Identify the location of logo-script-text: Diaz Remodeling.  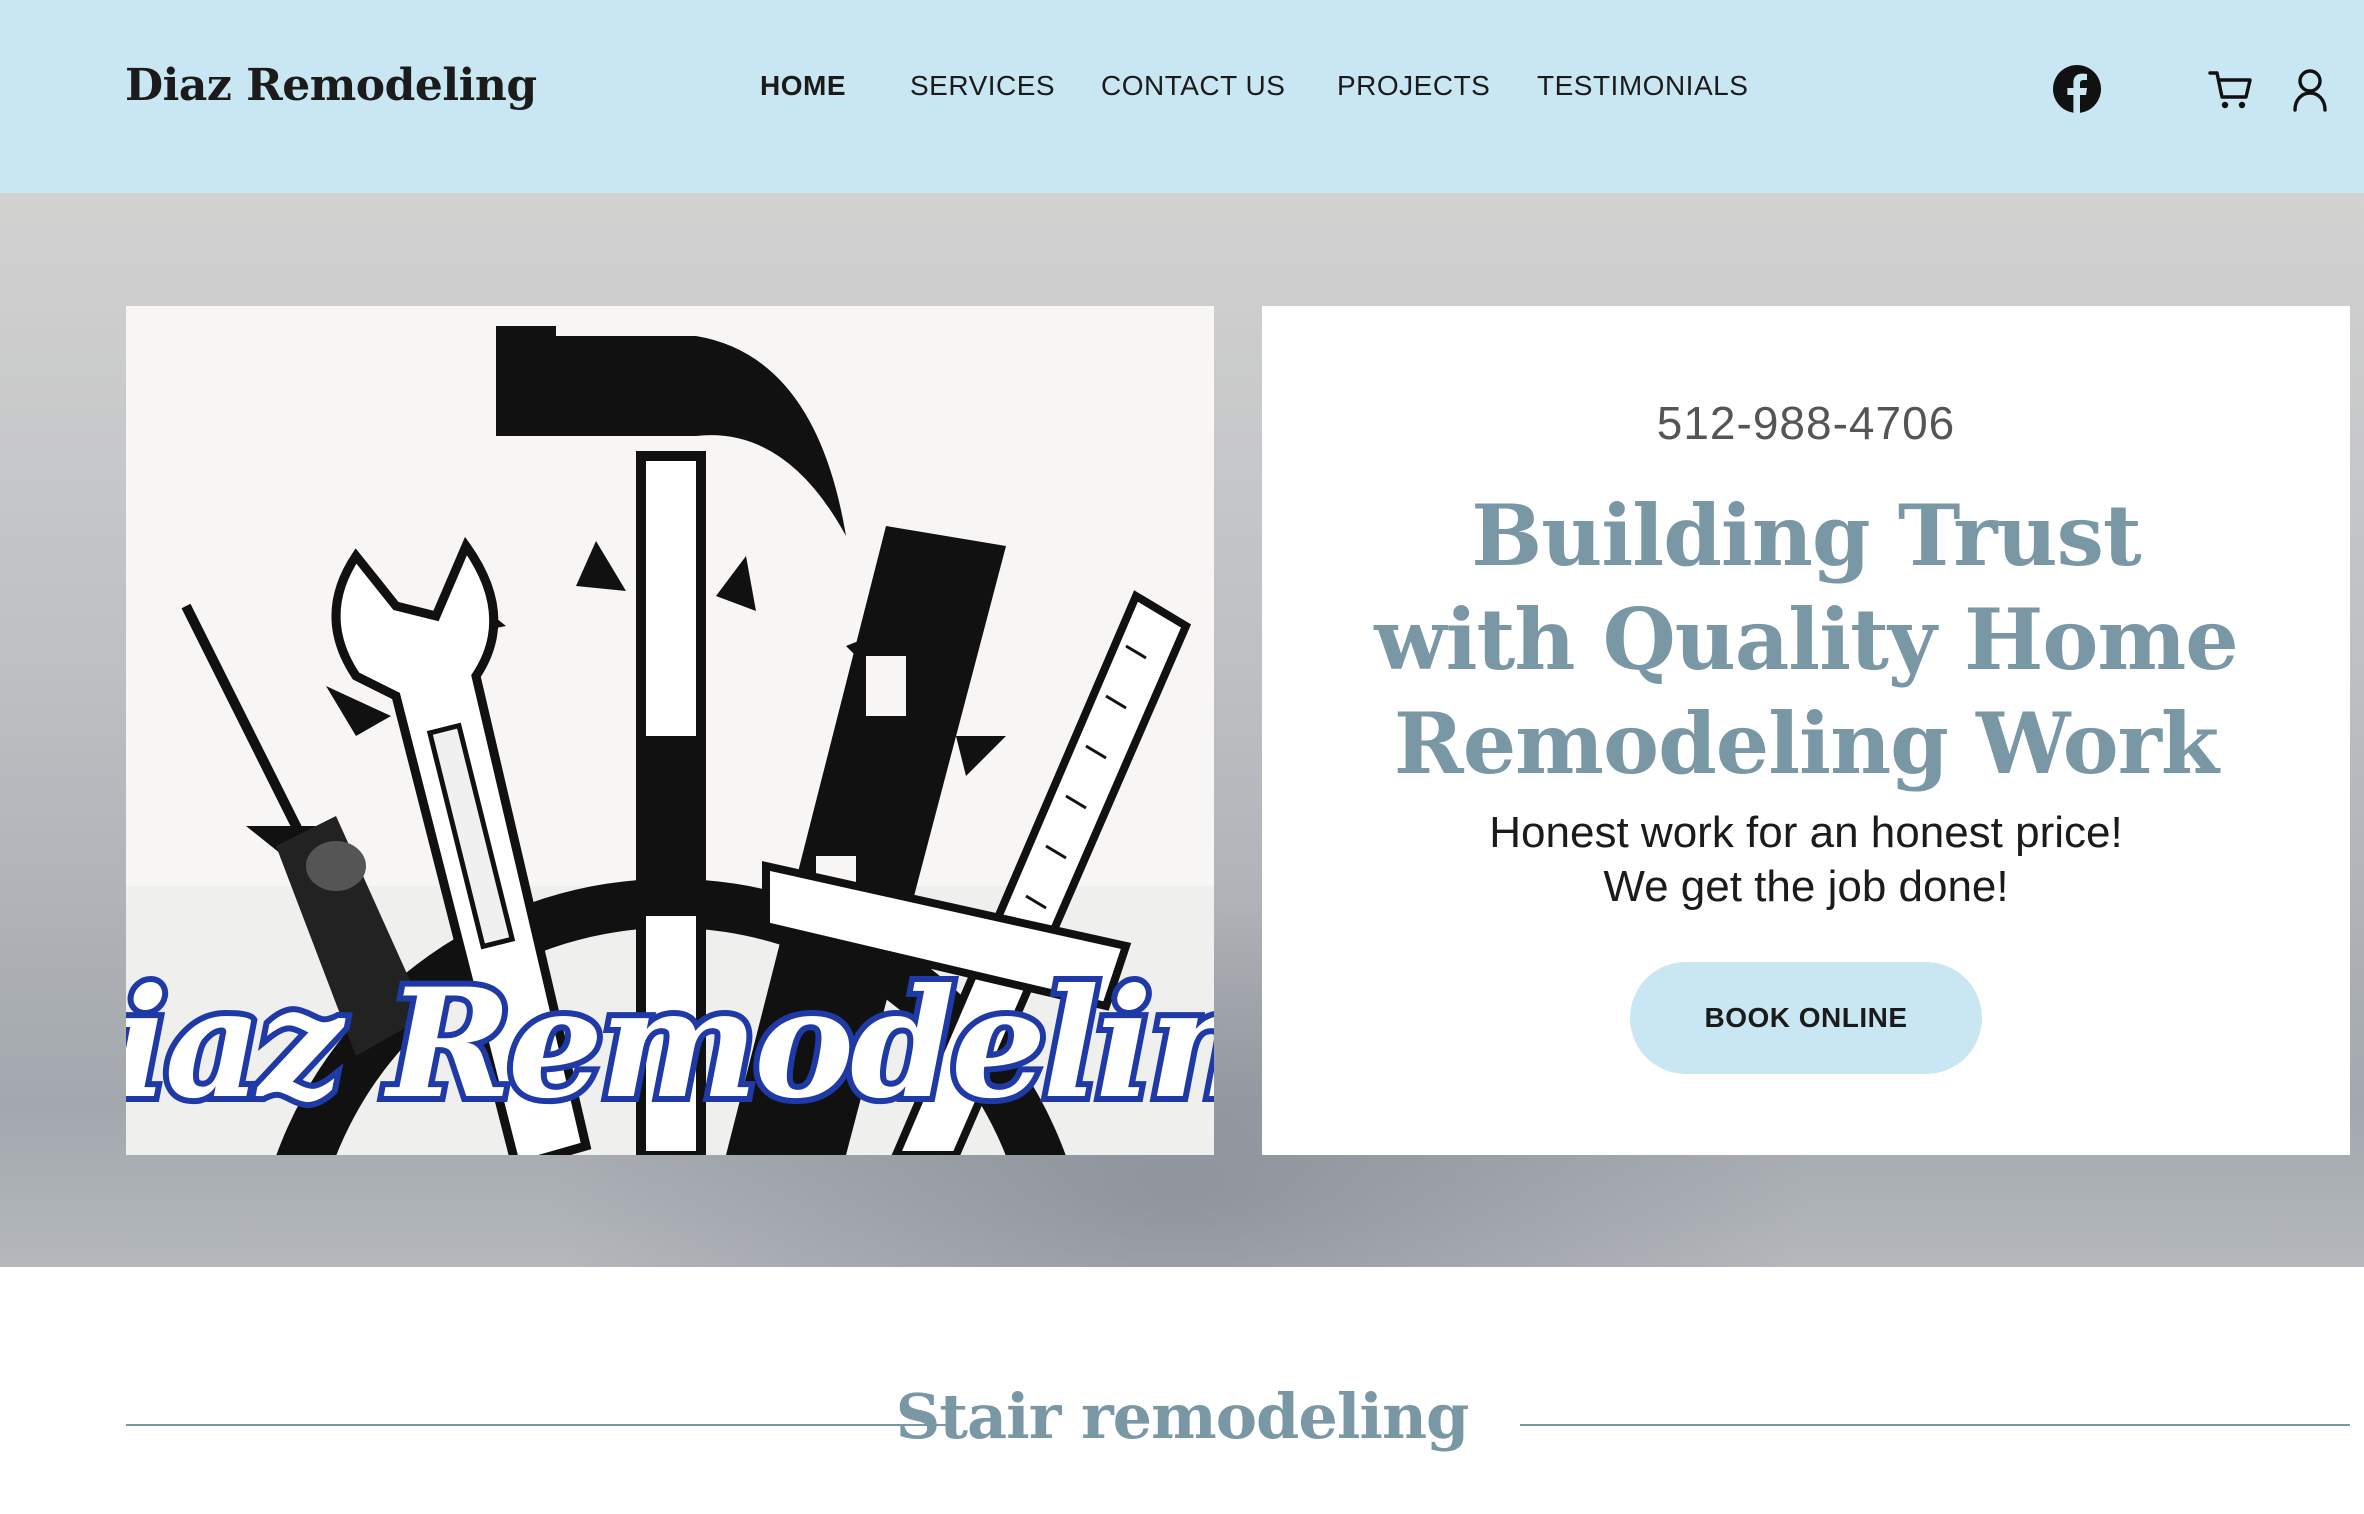
(670, 1044).